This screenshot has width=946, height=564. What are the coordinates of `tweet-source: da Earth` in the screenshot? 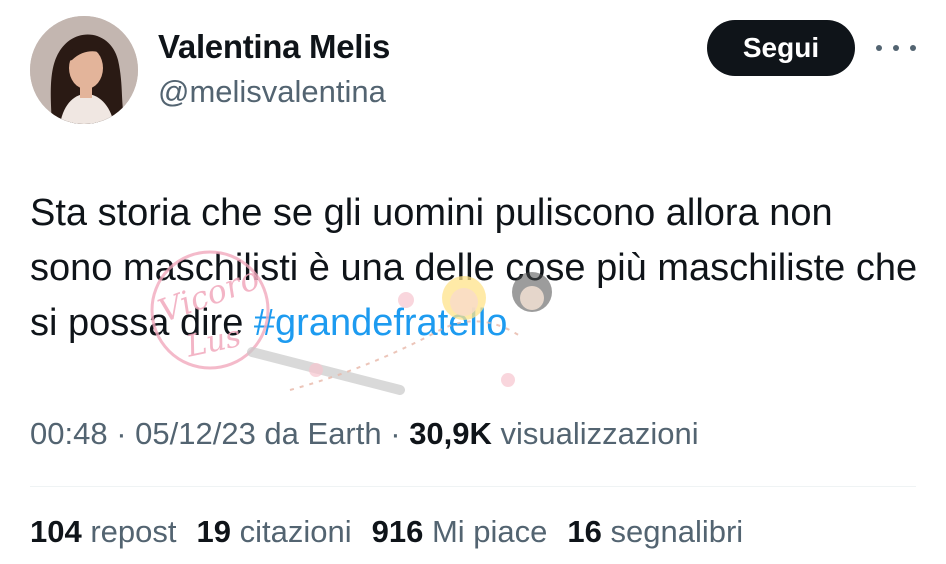 It's located at (318, 433).